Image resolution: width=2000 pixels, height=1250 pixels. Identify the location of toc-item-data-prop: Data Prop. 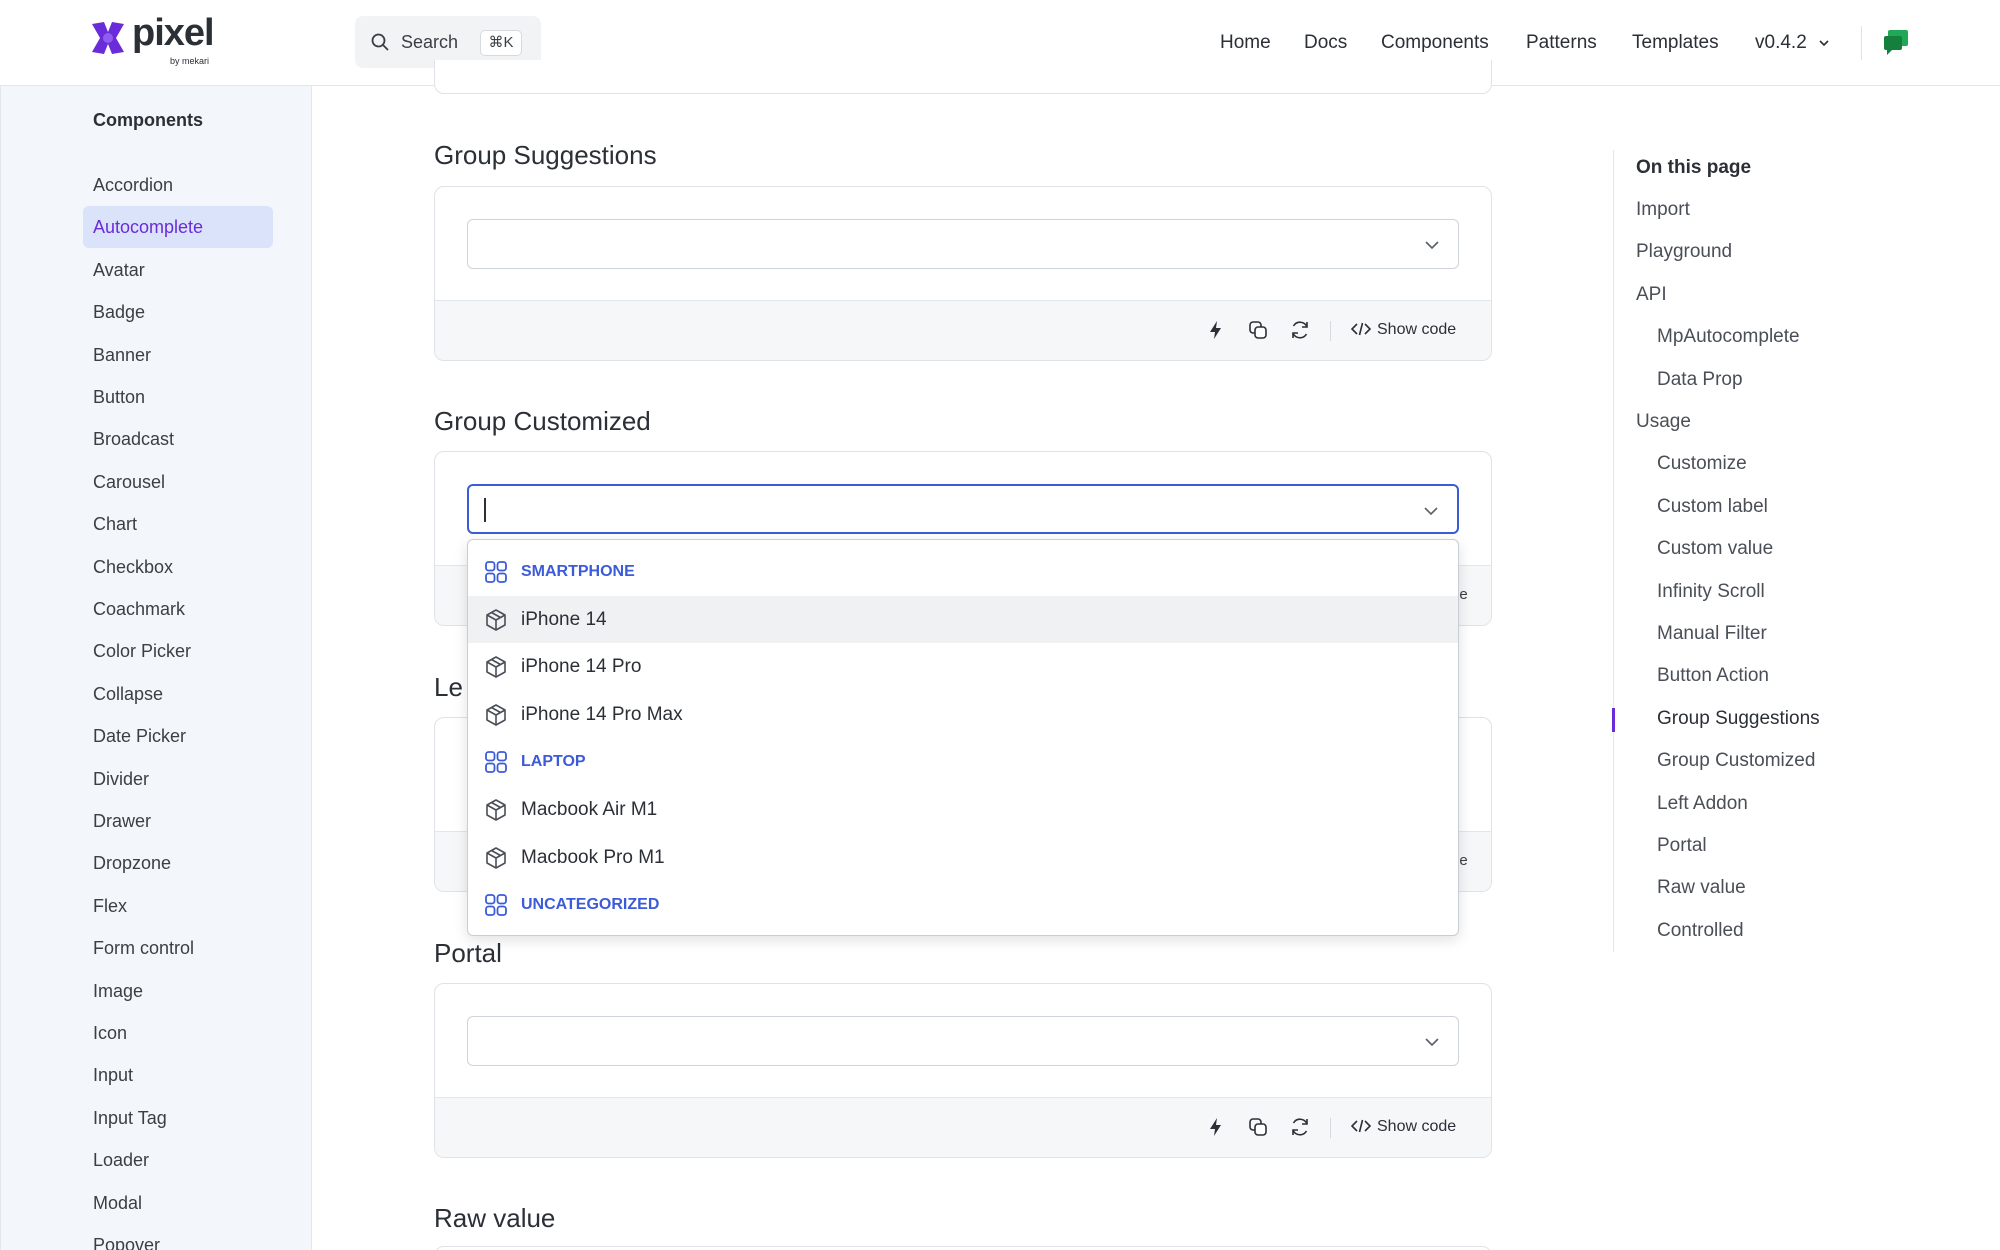
(1700, 380).